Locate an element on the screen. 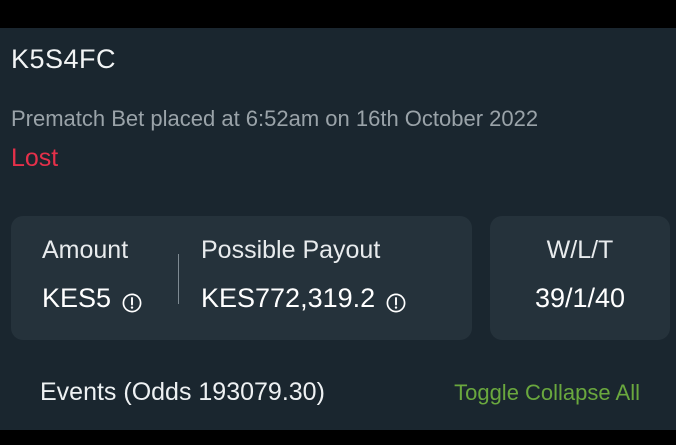  events-title: Events (Odds 193079.30) is located at coordinates (182, 392).